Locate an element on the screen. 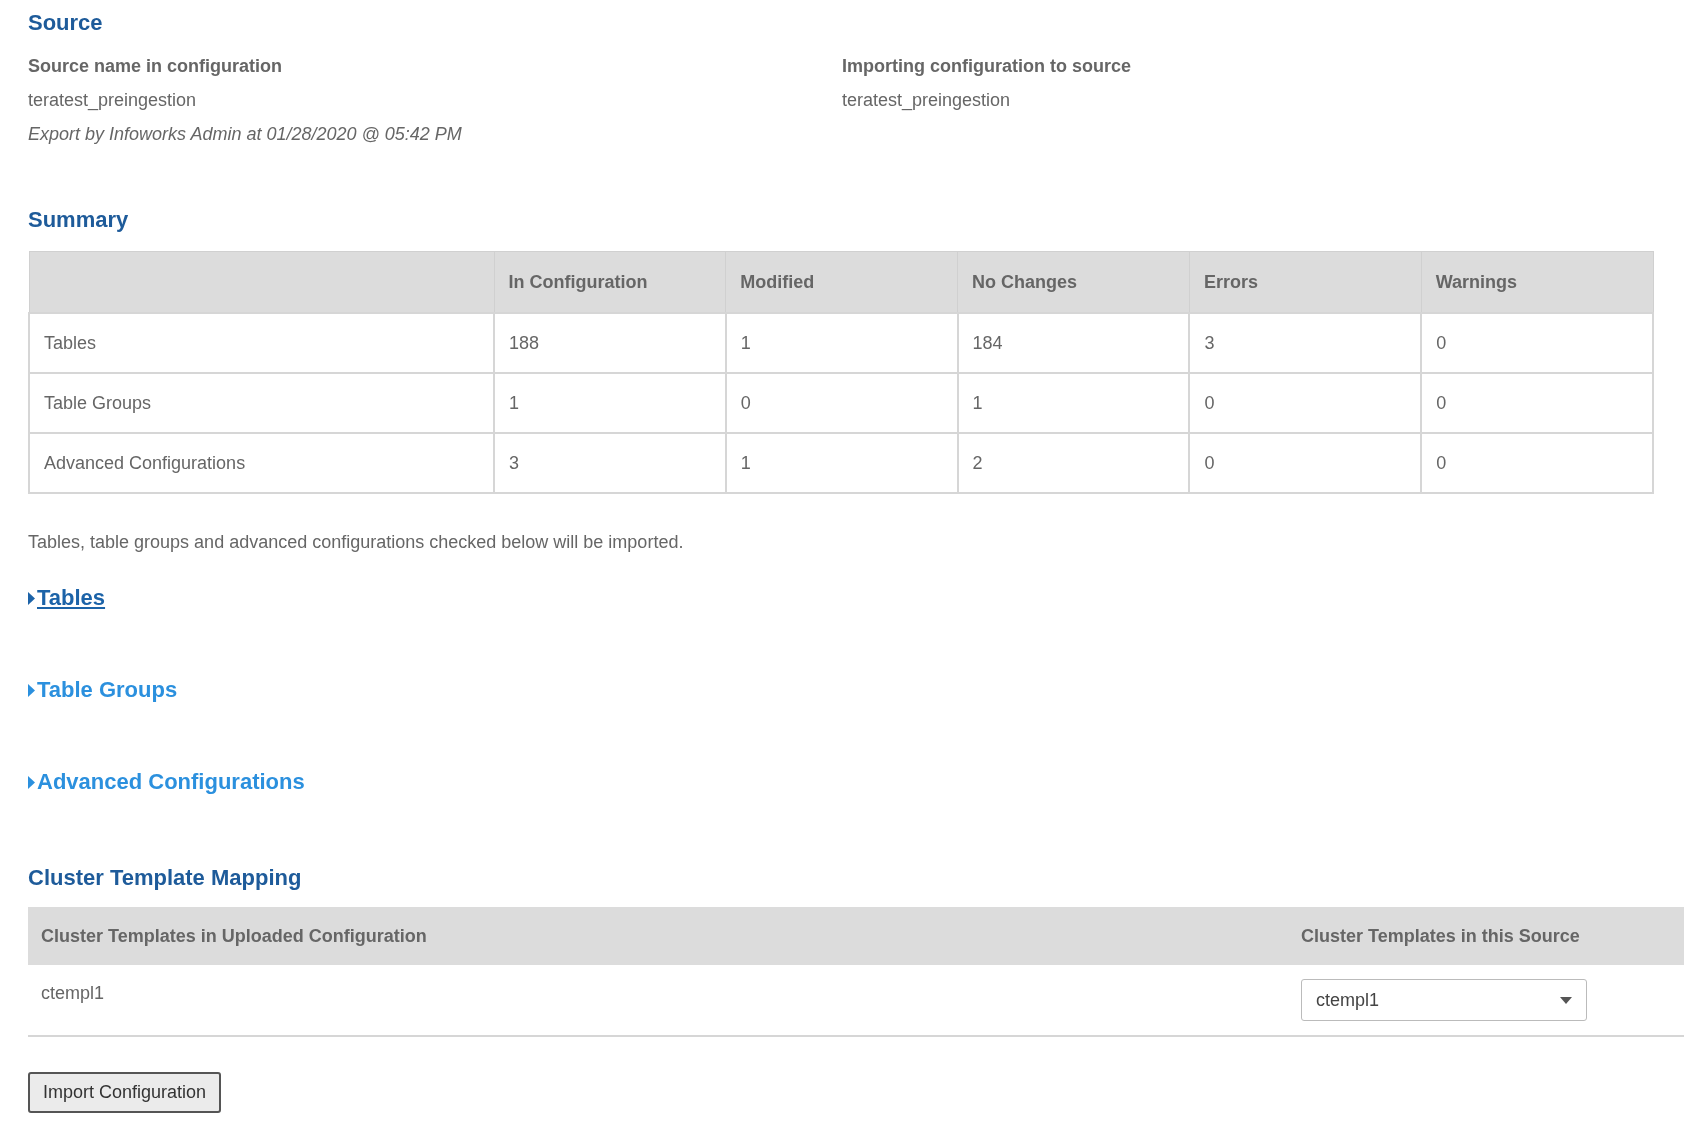 This screenshot has height=1142, width=1684. table-cell: Tables is located at coordinates (261, 343).